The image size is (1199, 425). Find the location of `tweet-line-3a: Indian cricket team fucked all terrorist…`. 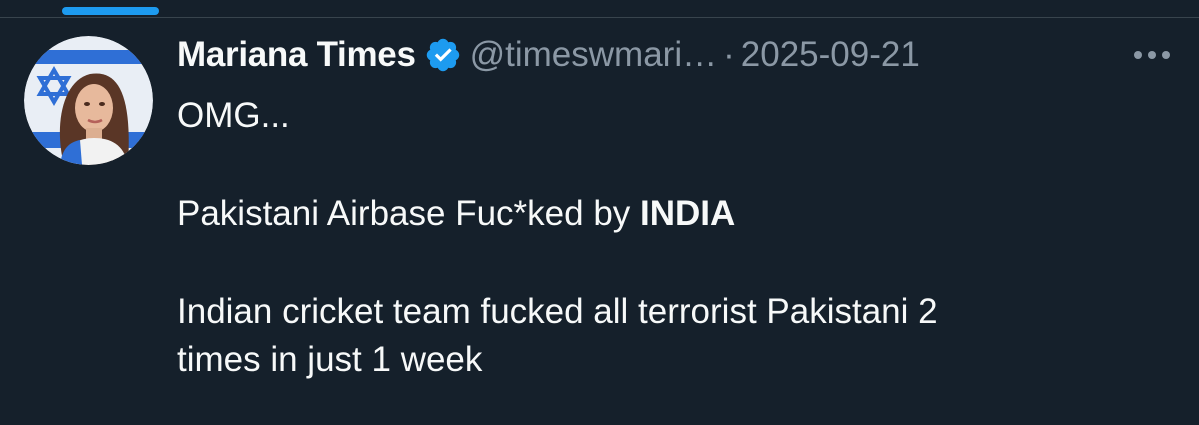

tweet-line-3a: Indian cricket team fucked all terrorist… is located at coordinates (557, 311).